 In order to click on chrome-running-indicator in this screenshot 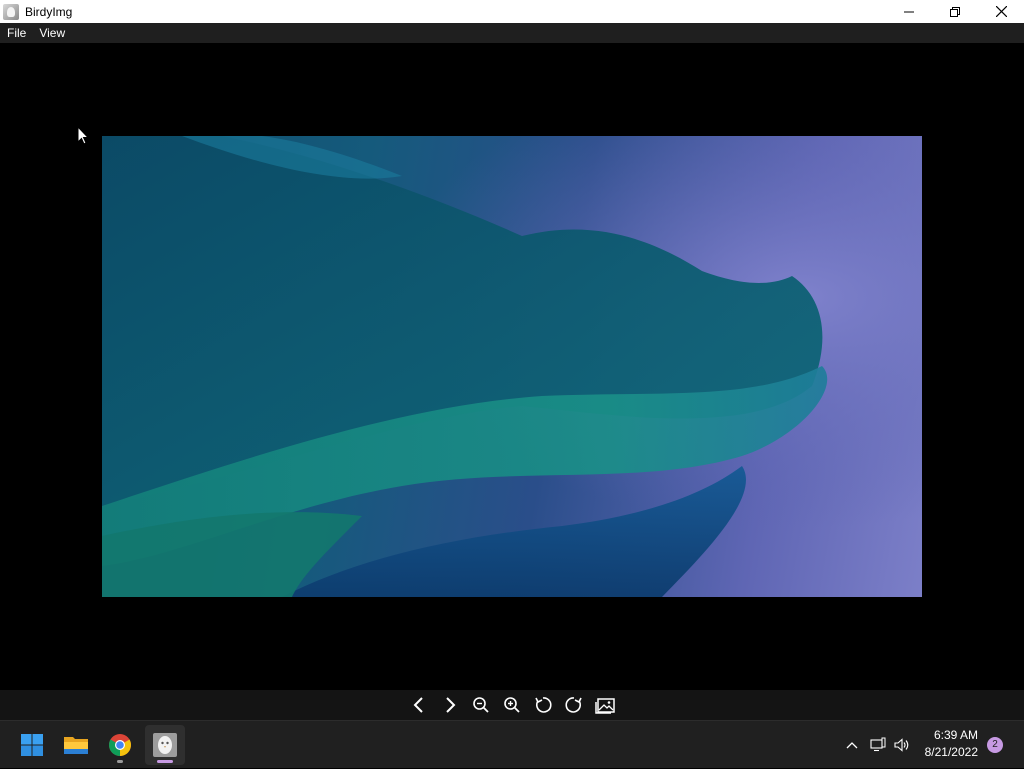, I will do `click(120, 761)`.